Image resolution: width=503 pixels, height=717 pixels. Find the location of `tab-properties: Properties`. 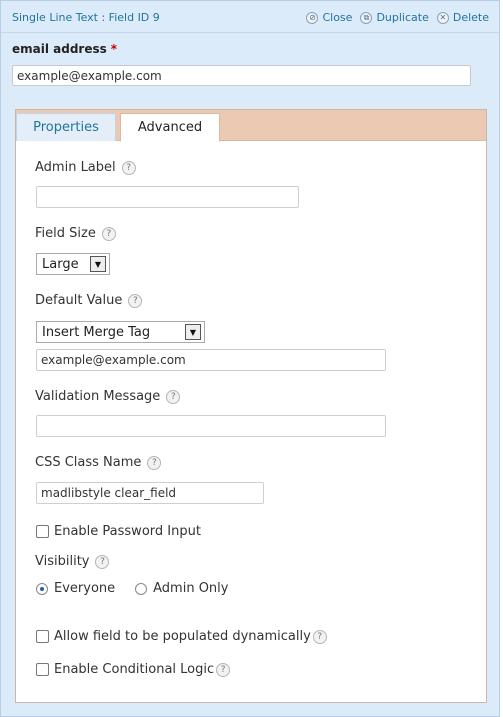

tab-properties: Properties is located at coordinates (66, 127).